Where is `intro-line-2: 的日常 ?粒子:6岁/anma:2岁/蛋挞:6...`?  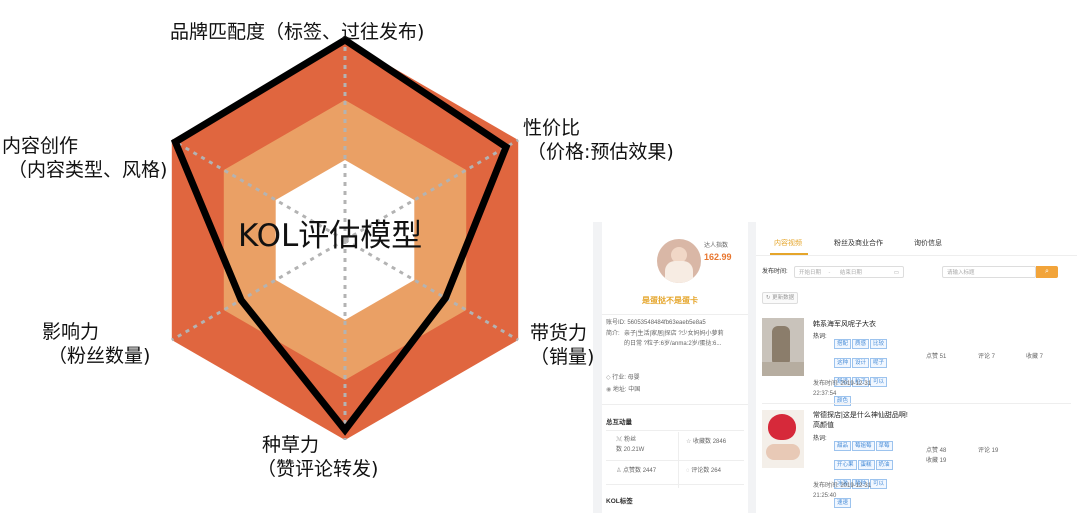 intro-line-2: 的日常 ?粒子:6岁/anma:2岁/蛋挞:6... is located at coordinates (673, 344).